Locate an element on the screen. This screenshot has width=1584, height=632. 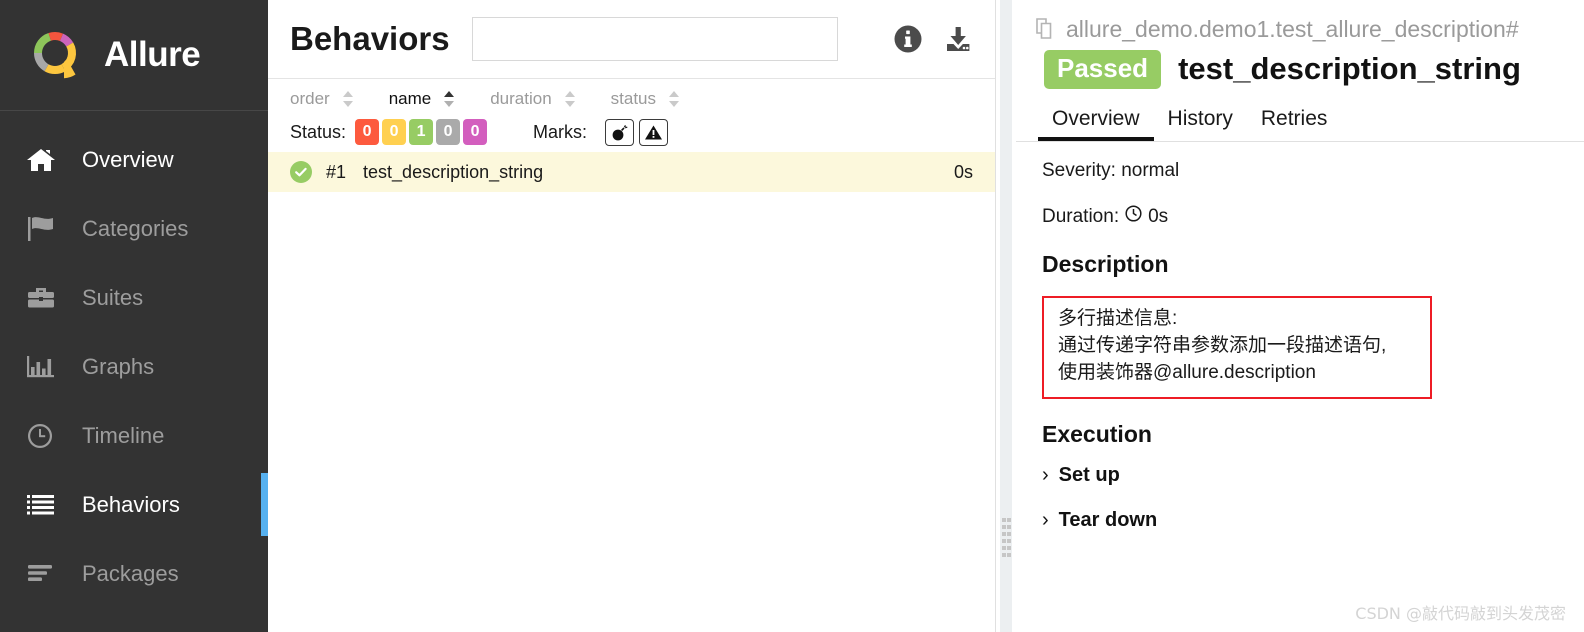
sort-column-status: status is located at coordinates (646, 99).